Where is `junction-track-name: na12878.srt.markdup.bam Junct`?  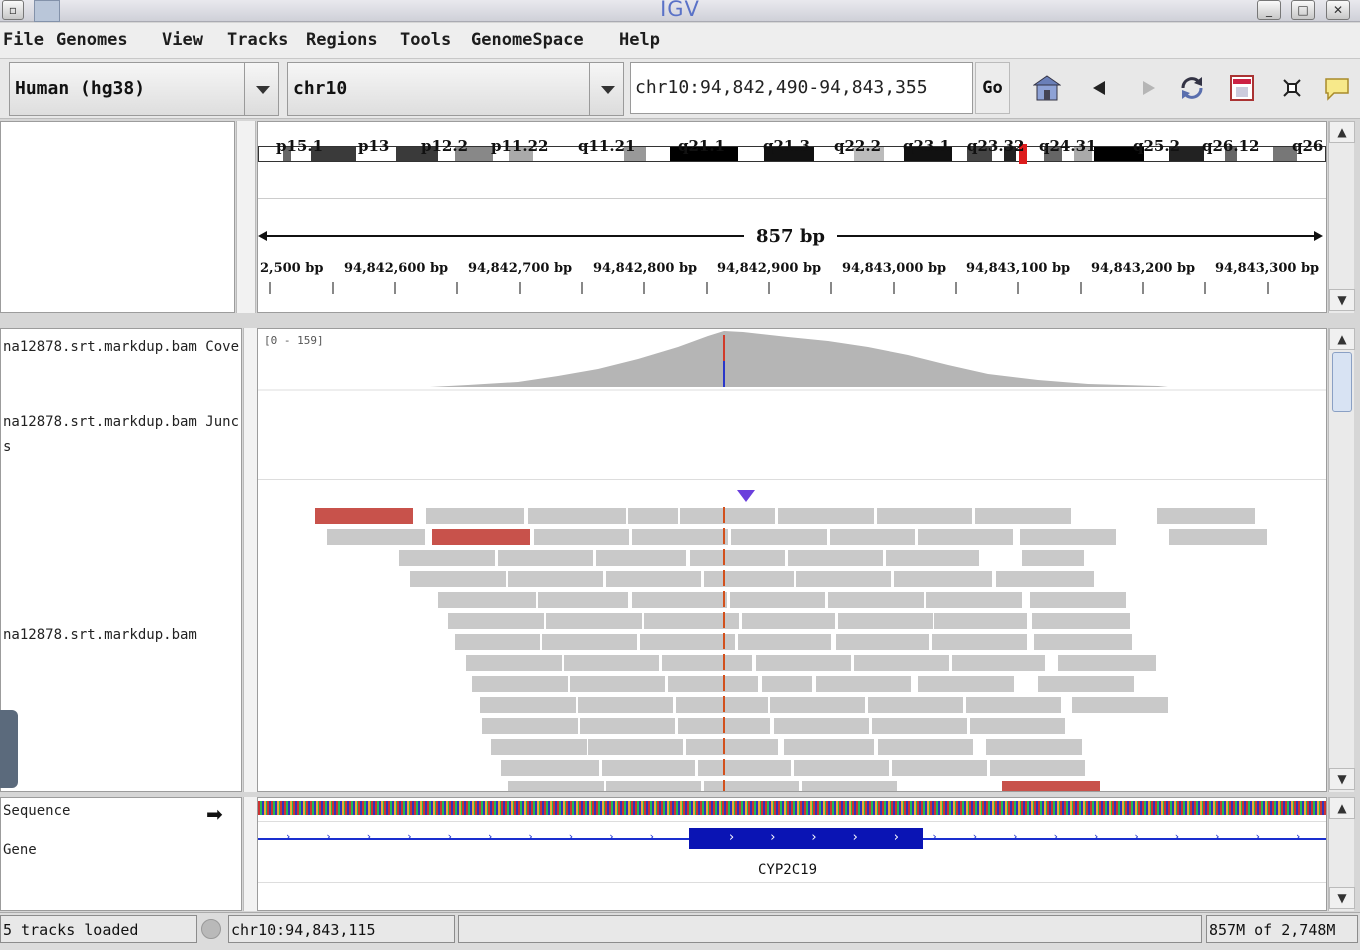 junction-track-name: na12878.srt.markdup.bam Junct is located at coordinates (121, 422).